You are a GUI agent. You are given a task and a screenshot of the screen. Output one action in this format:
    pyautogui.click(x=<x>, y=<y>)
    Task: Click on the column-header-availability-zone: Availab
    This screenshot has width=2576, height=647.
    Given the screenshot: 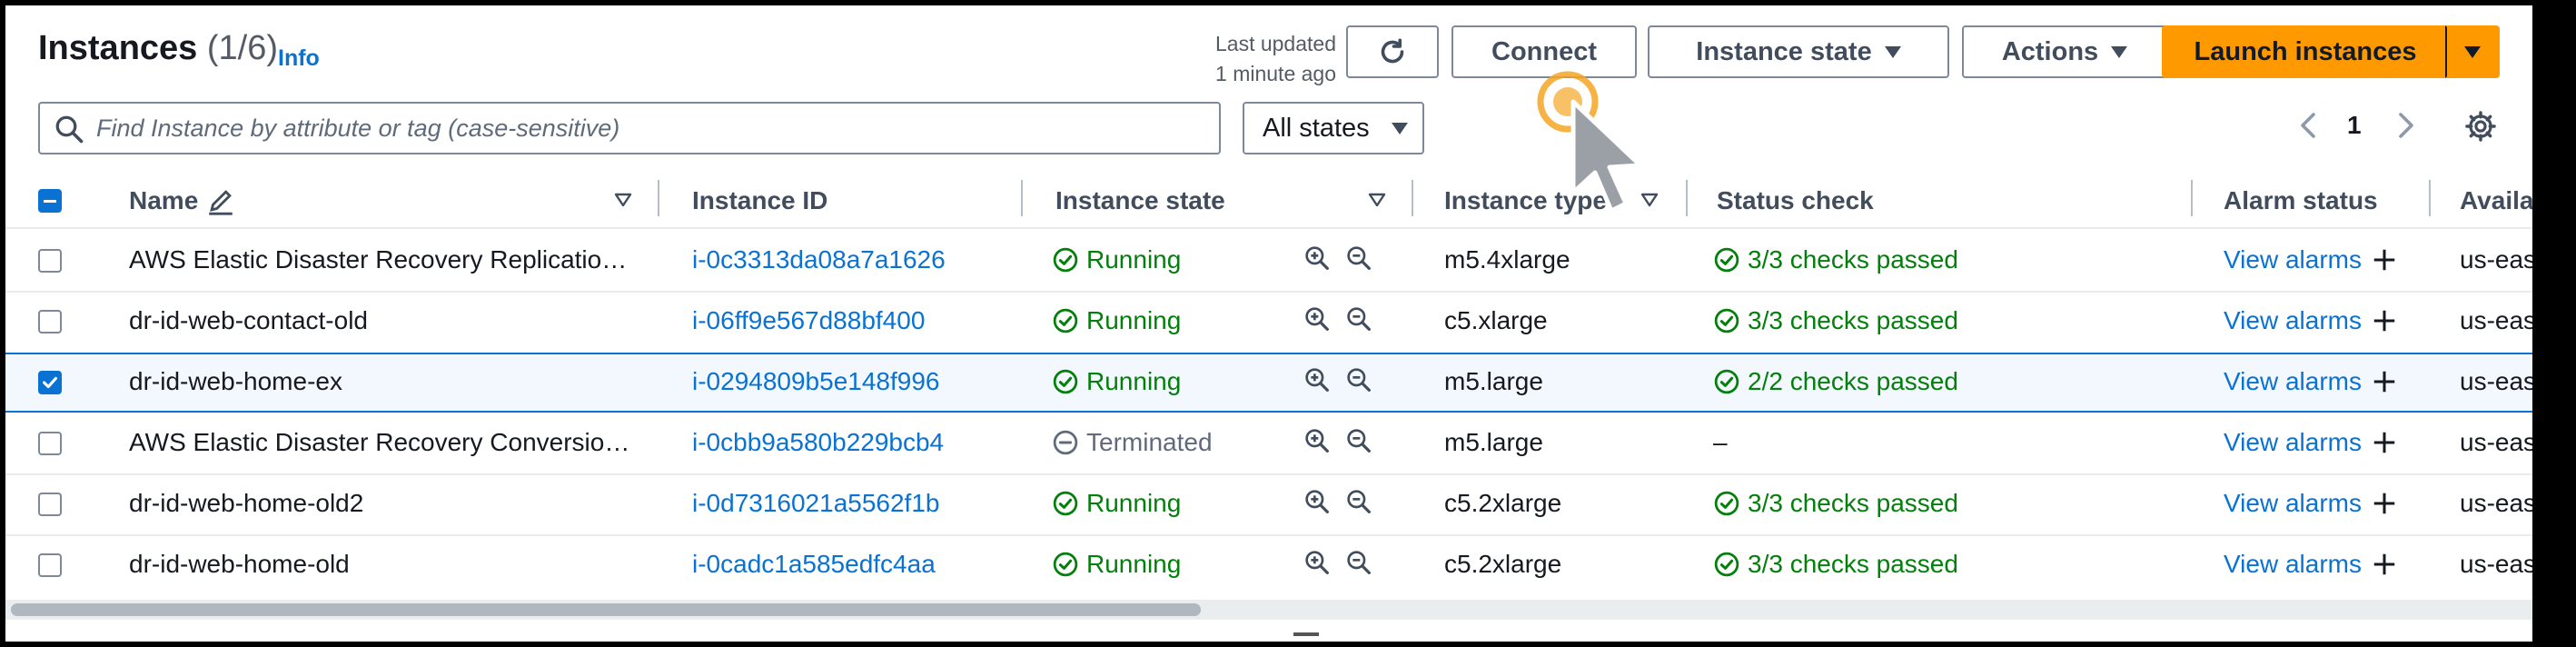 What is the action you would take?
    pyautogui.click(x=2496, y=200)
    